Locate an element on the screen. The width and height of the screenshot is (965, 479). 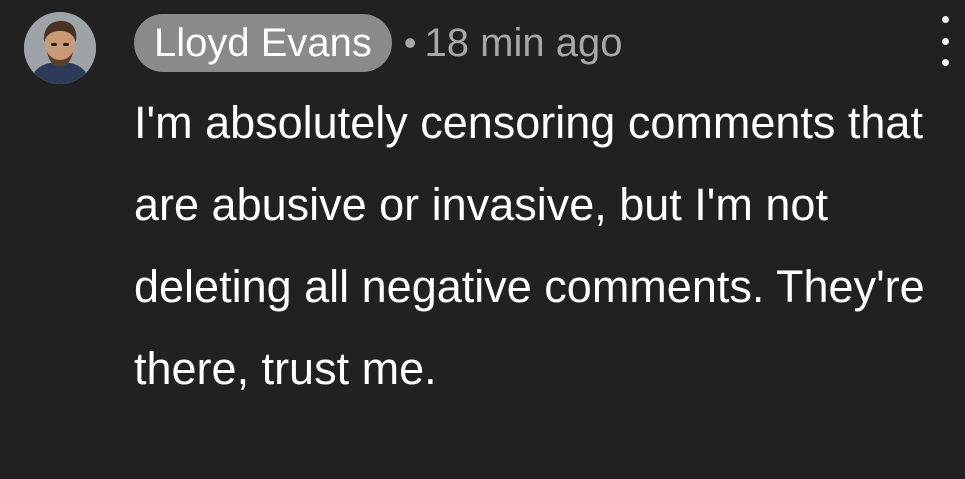
timestamp: 18 min ago is located at coordinates (523, 42).